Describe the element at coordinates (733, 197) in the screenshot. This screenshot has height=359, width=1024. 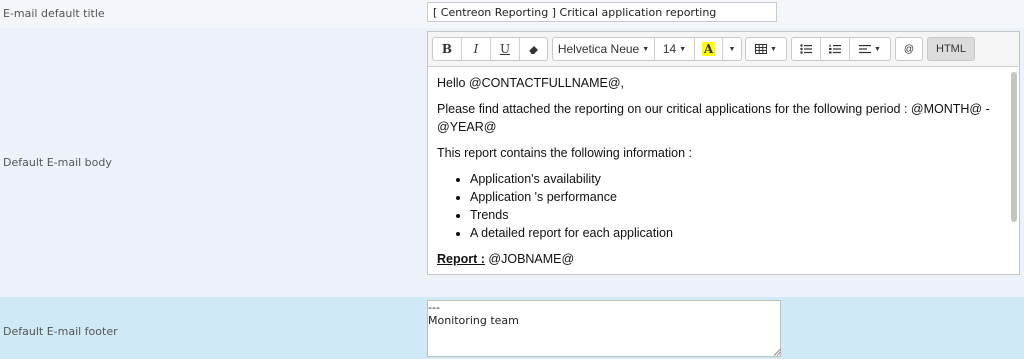
I see `list-item: Application 's performance` at that location.